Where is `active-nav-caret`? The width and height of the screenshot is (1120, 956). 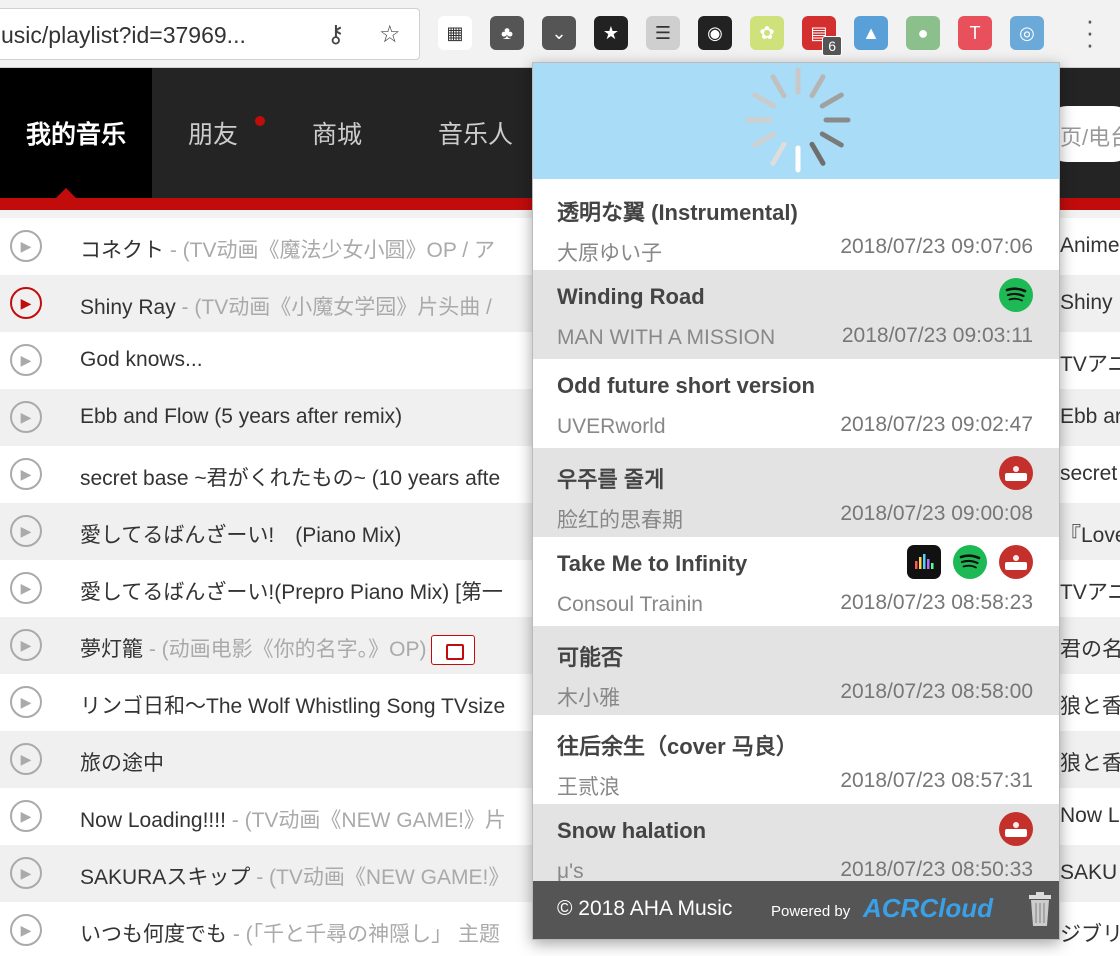 active-nav-caret is located at coordinates (66, 193).